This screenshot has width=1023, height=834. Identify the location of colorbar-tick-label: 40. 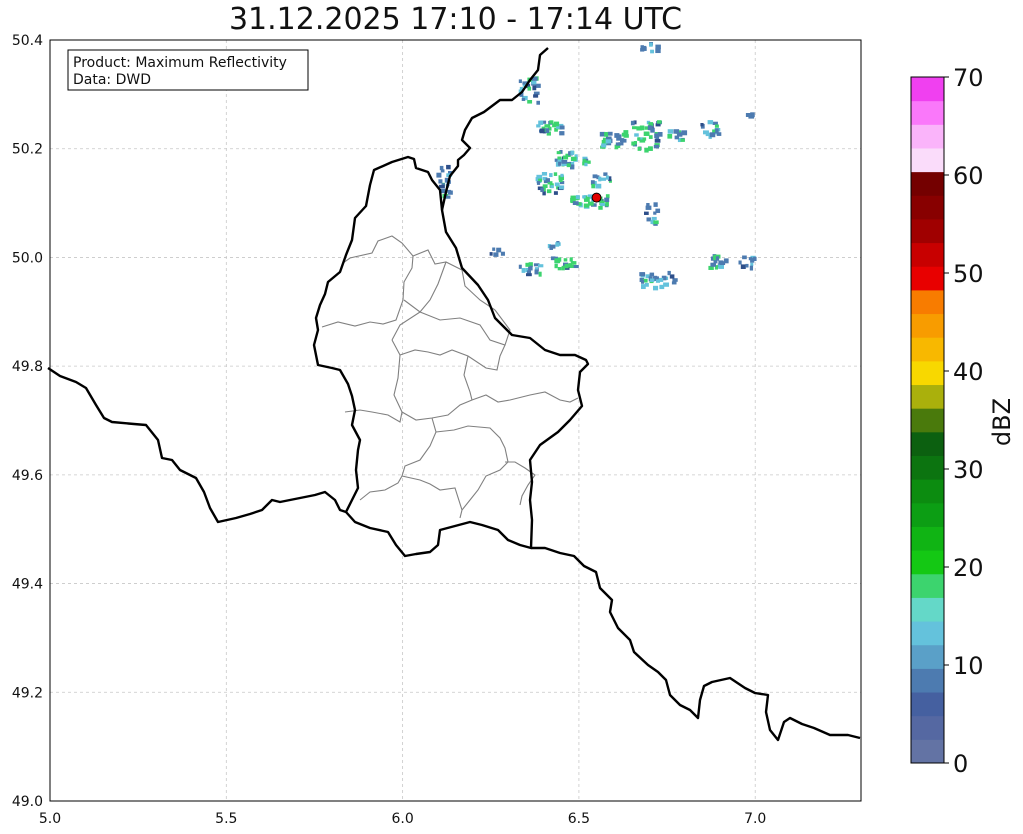
(968, 372).